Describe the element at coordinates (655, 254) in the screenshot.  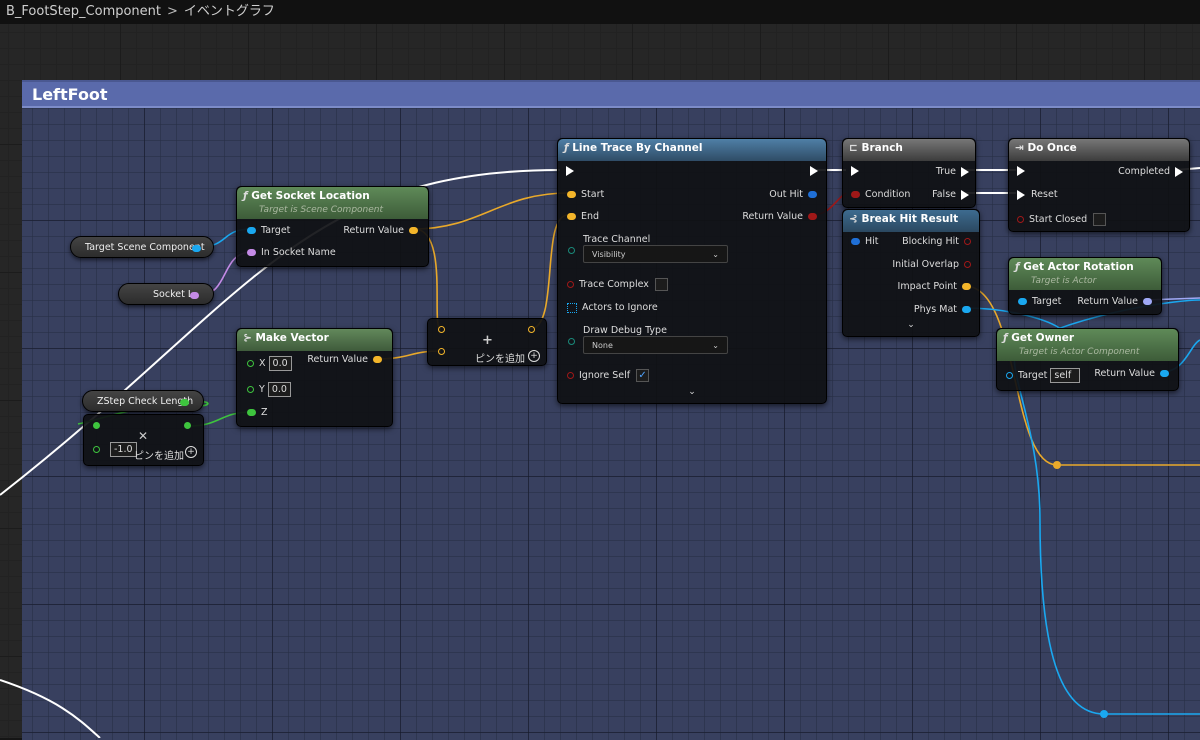
I see `trace-channel-dropdown: Visibility ⌄` at that location.